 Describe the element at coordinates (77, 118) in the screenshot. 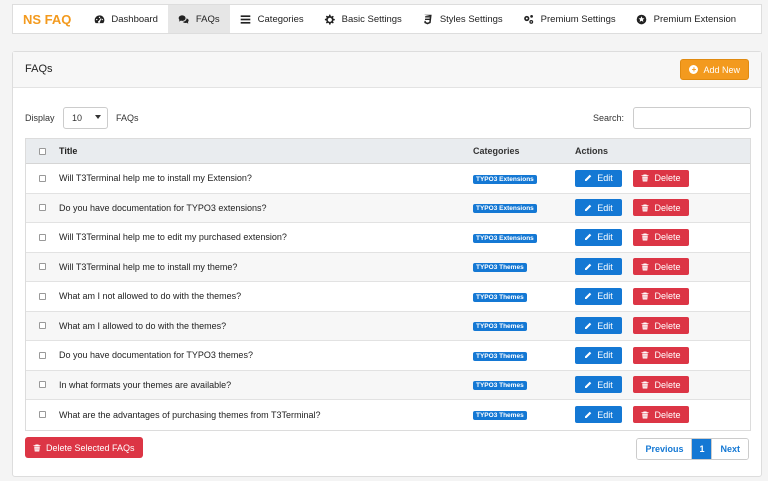

I see `page-length-value: 10` at that location.